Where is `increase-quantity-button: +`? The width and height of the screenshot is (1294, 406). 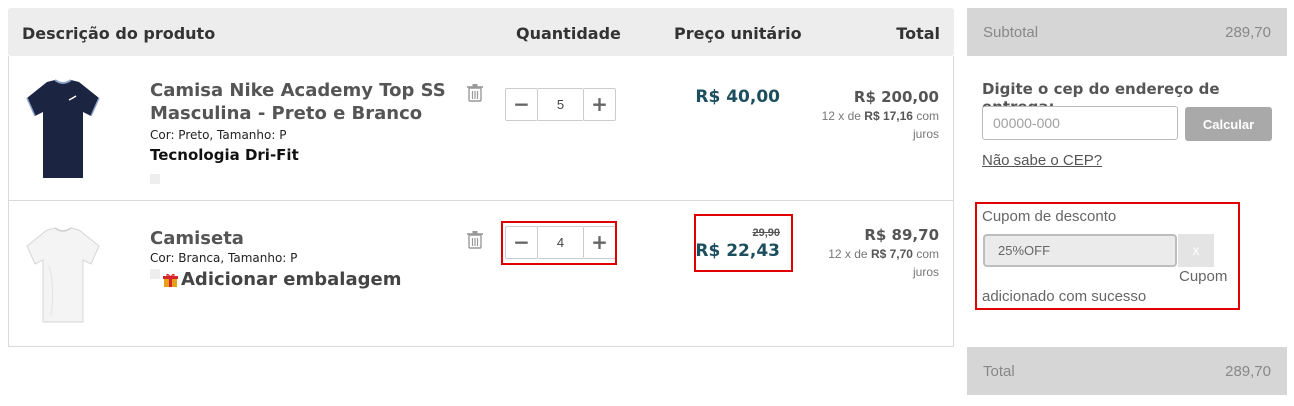 increase-quantity-button: + is located at coordinates (599, 104).